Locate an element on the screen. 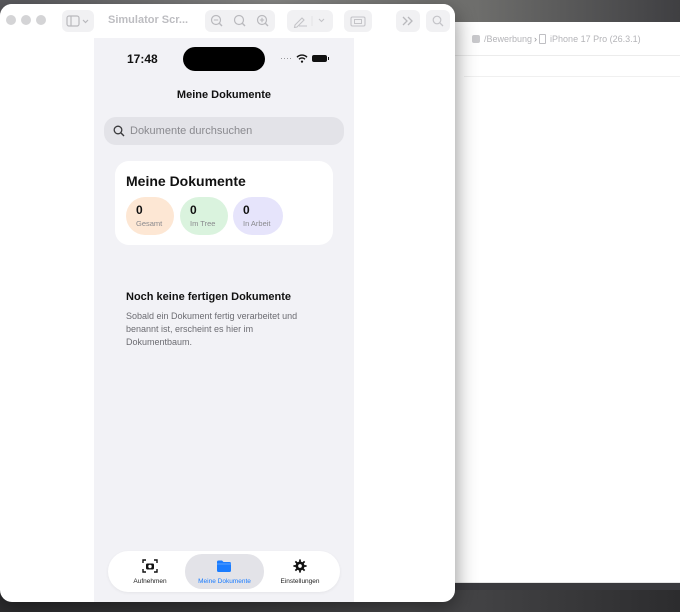 The height and width of the screenshot is (612, 680). screenshot-icon is located at coordinates (358, 21).